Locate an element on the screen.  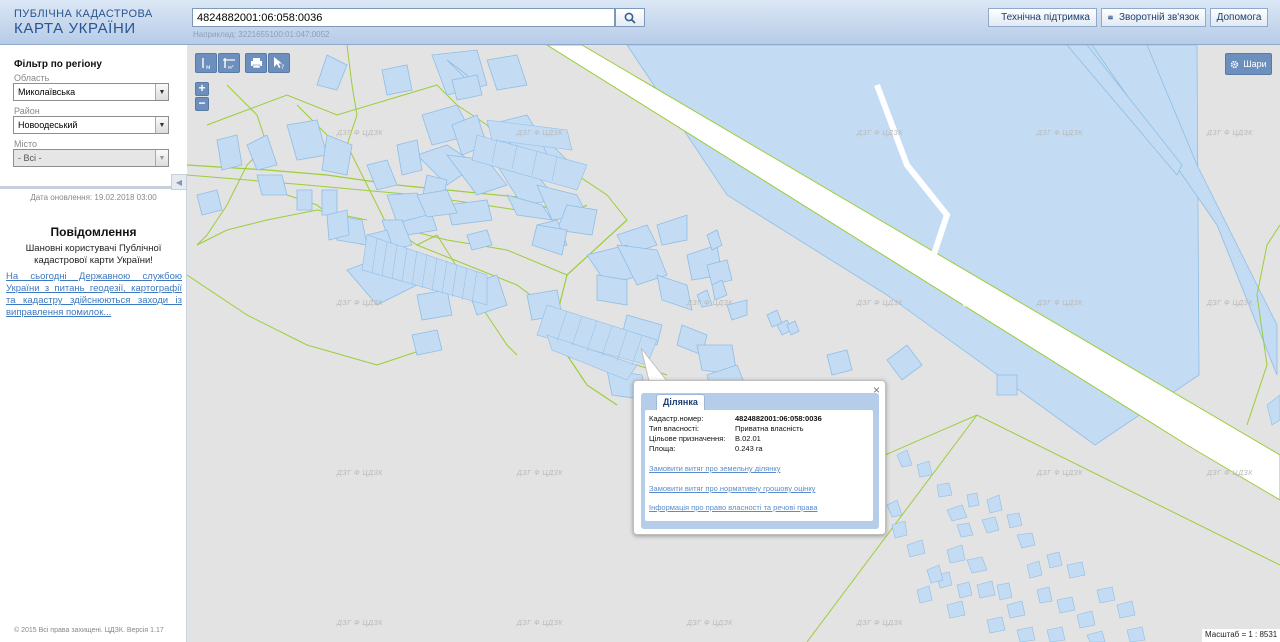
info-row-ownership-type: Тип власності: Приватна власність is located at coordinates (726, 428).